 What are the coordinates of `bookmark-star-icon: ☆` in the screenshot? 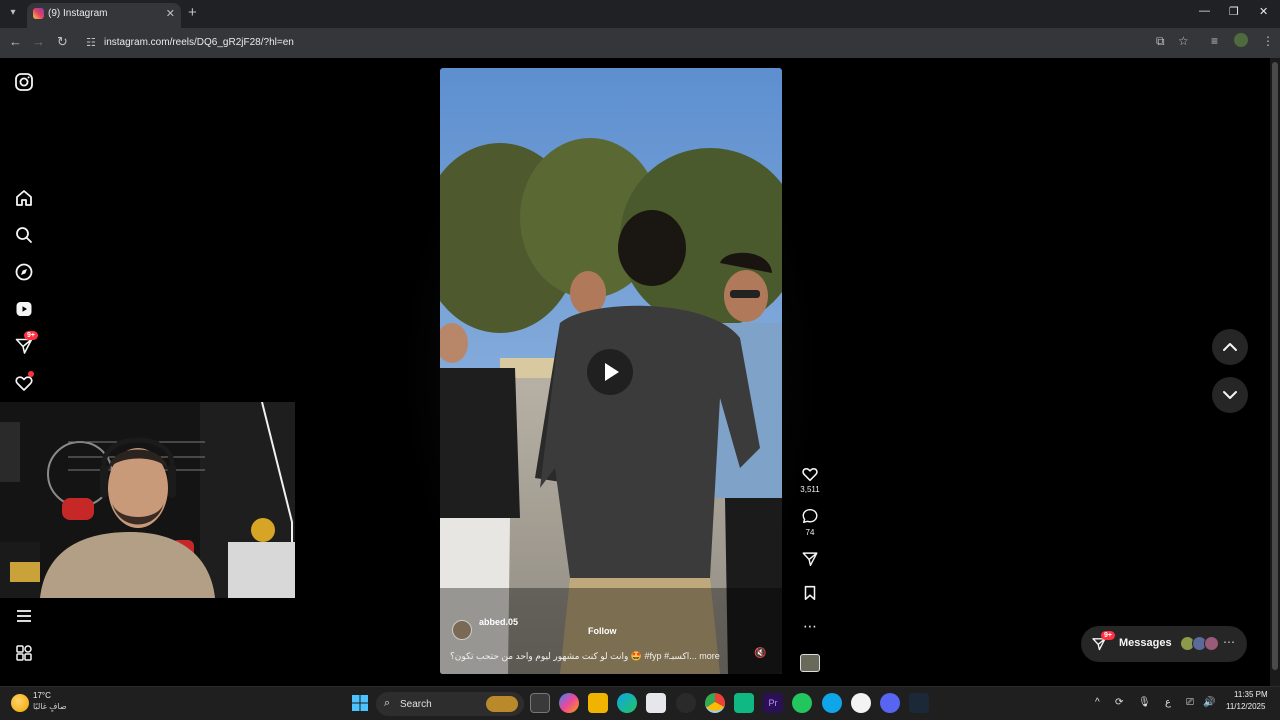 It's located at (1183, 41).